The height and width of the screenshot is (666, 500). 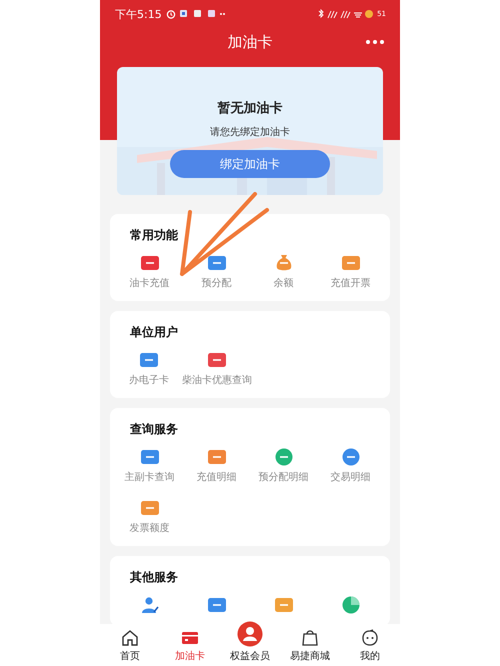 I want to click on more-icon, so click(x=375, y=42).